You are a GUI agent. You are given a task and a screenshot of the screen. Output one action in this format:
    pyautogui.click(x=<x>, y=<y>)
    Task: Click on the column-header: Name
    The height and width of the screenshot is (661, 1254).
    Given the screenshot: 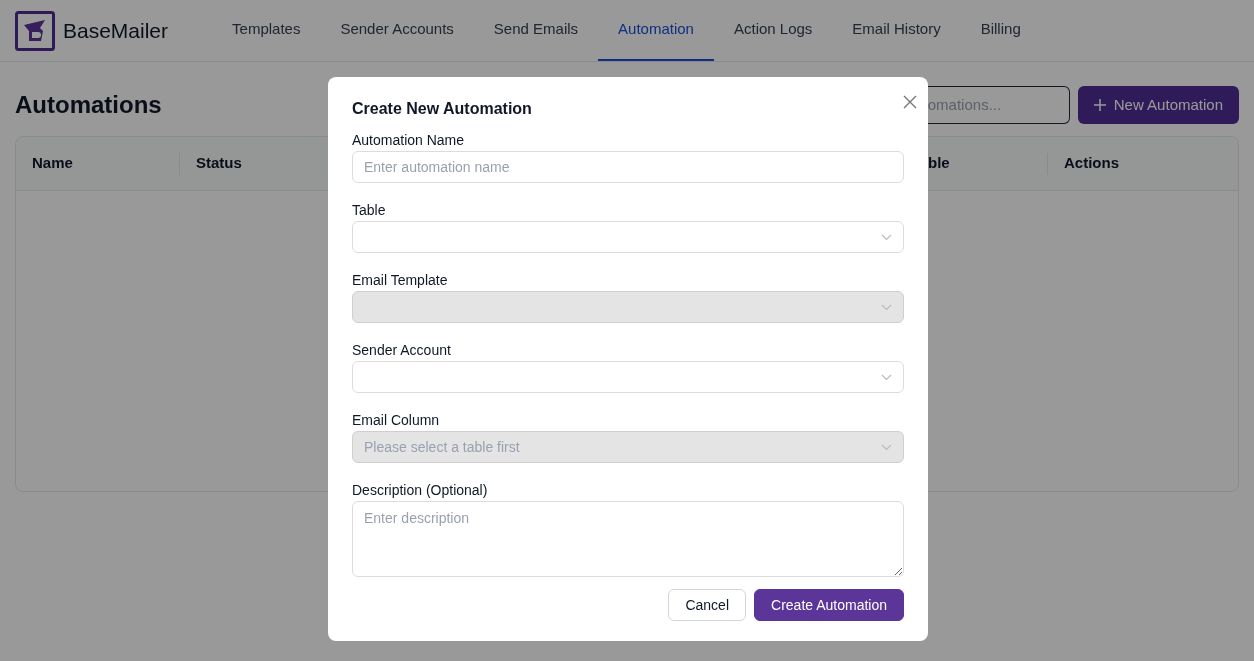 What is the action you would take?
    pyautogui.click(x=52, y=163)
    